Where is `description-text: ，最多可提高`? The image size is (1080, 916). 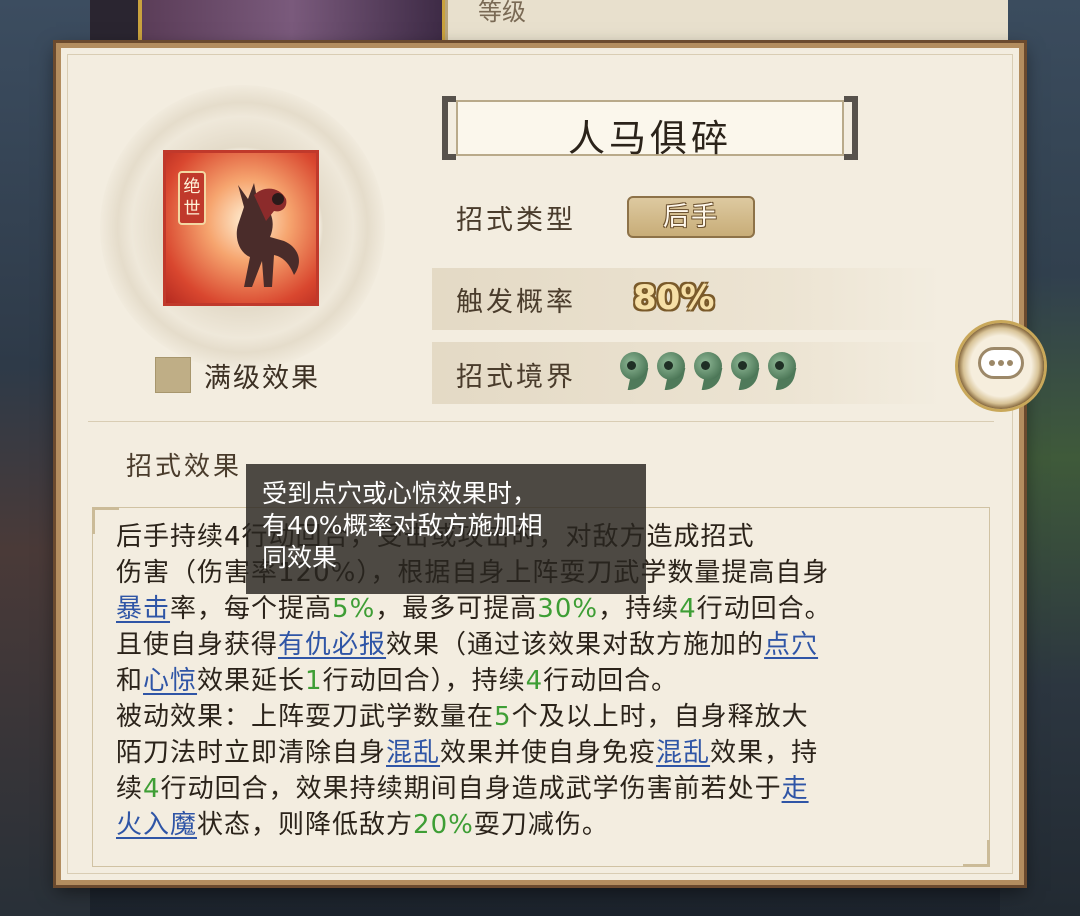
description-text: ，最多可提高 is located at coordinates (456, 609).